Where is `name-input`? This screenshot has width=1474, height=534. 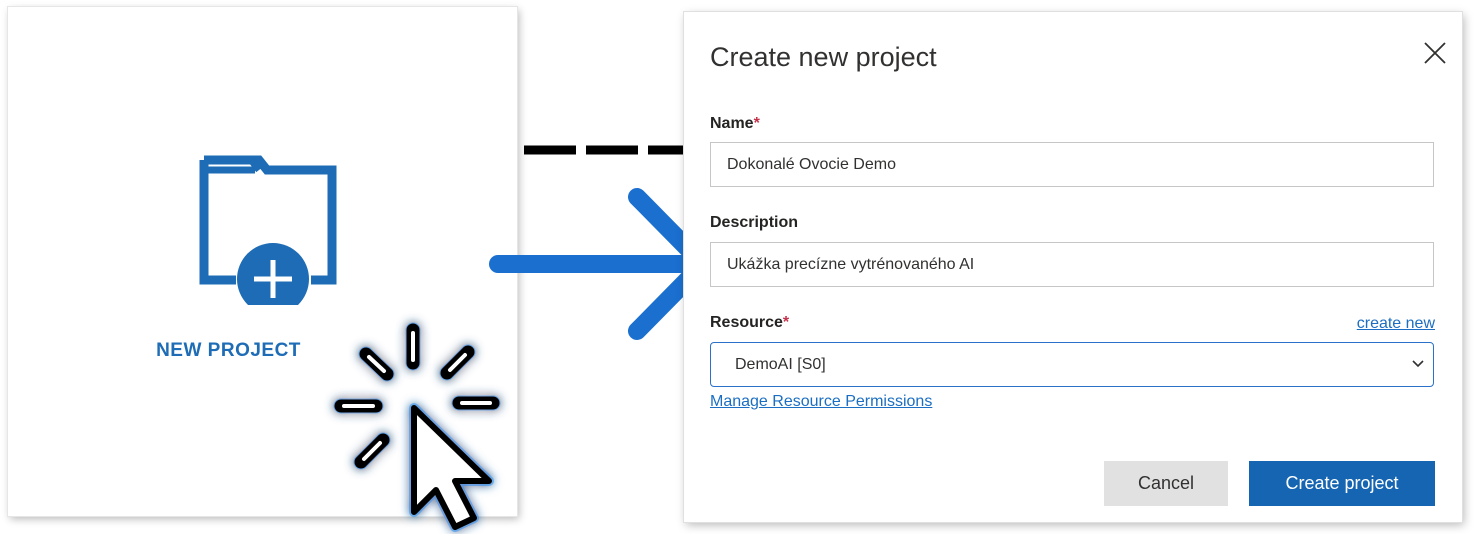 name-input is located at coordinates (1072, 164).